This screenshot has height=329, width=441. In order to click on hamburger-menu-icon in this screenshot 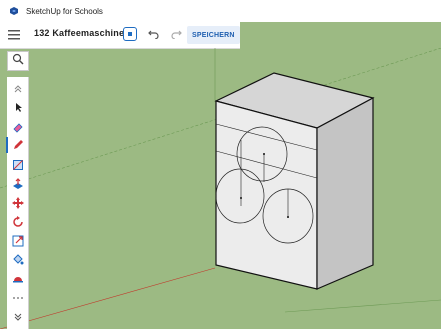, I will do `click(14, 35)`.